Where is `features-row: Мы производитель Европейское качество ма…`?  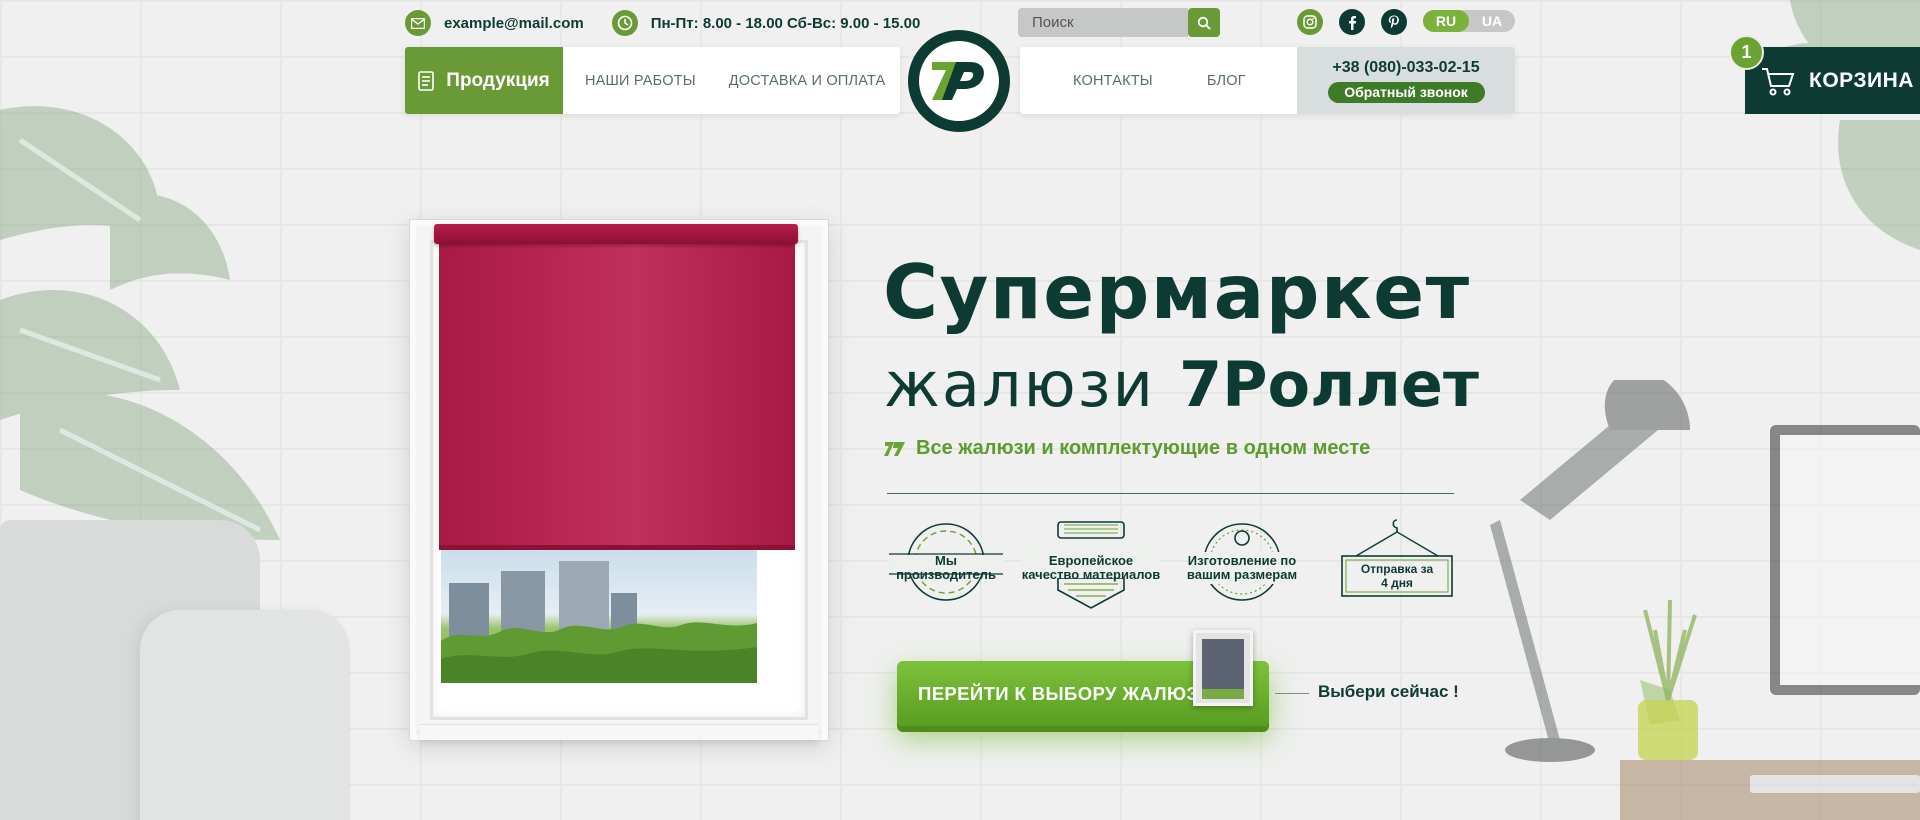
features-row: Мы производитель Европейское качество ма… is located at coordinates (1172, 568).